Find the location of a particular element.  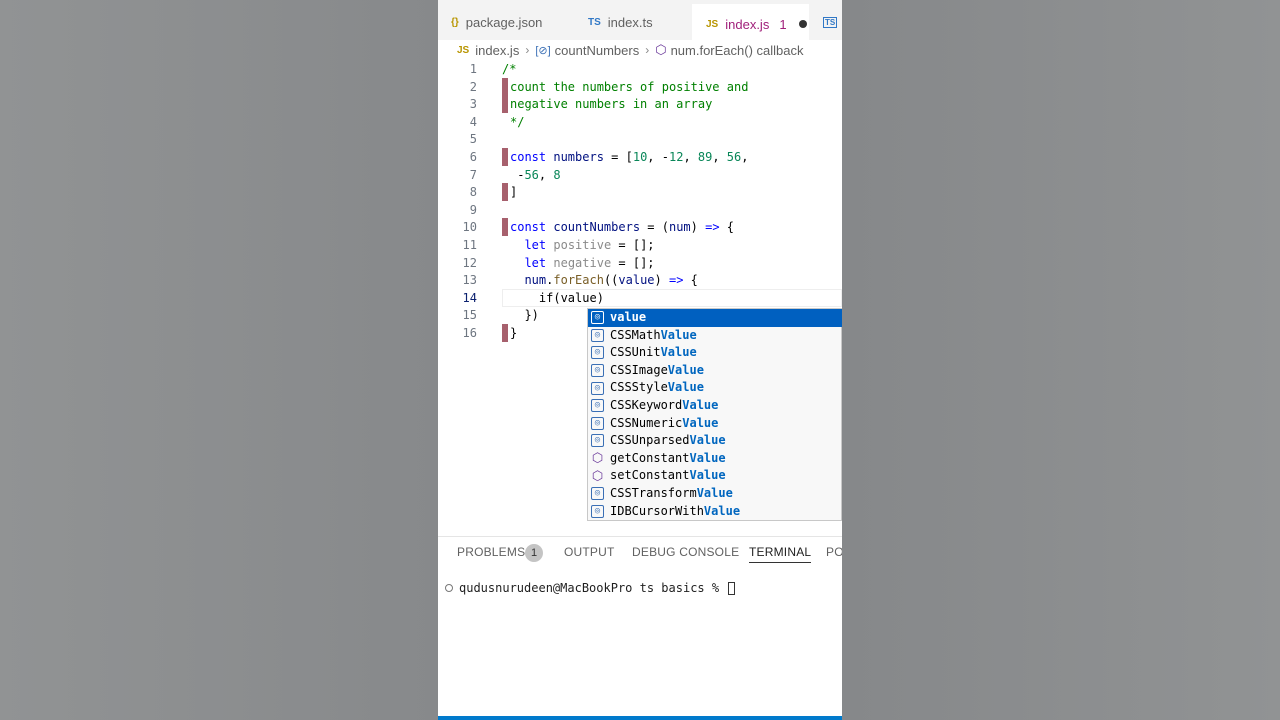

line-number: 12 is located at coordinates (469, 262).